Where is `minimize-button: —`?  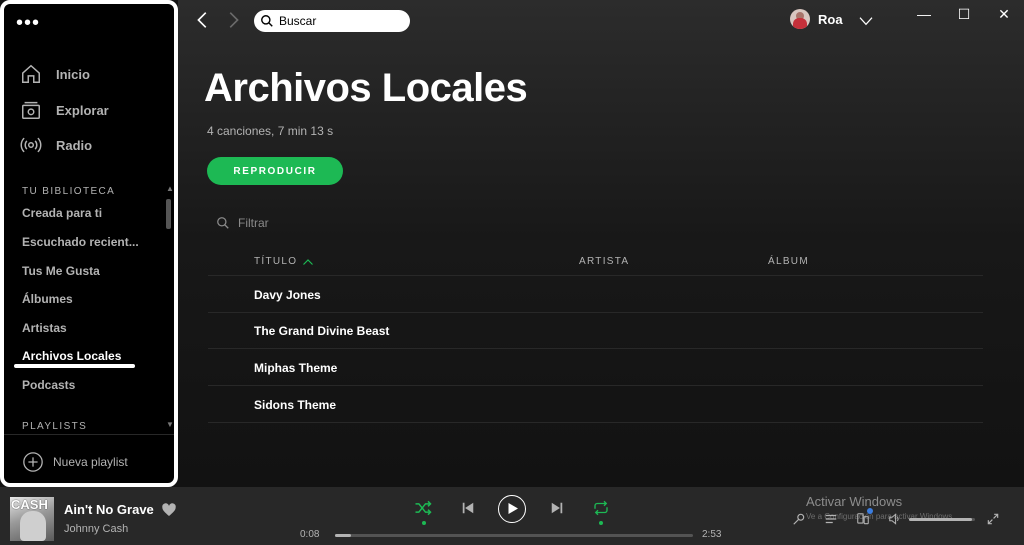
minimize-button: — is located at coordinates (924, 14).